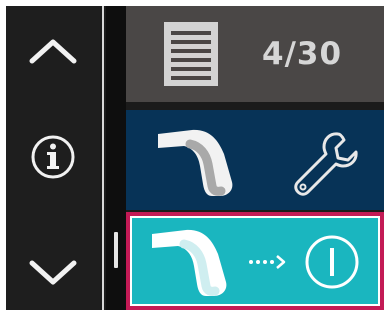 Image resolution: width=388 pixels, height=316 pixels. I want to click on info-button, so click(53, 157).